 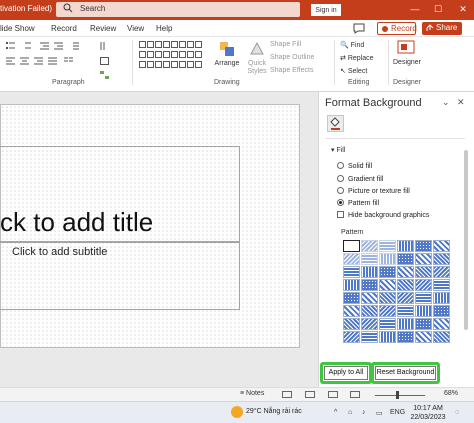 I want to click on select-button: ↖ Select, so click(x=353, y=71).